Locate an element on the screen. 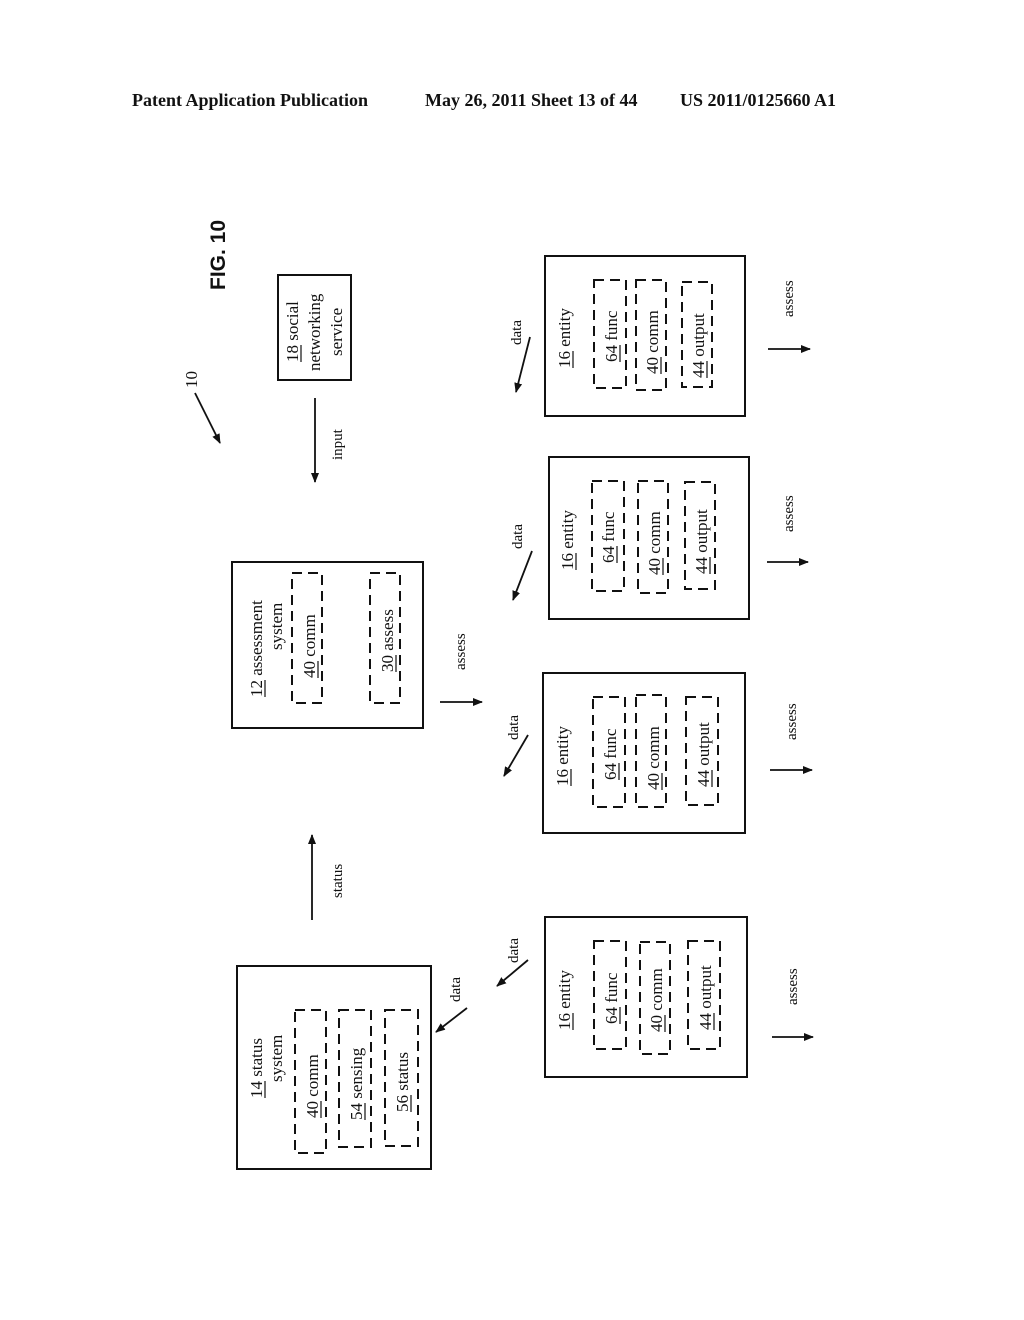 This screenshot has width=1024, height=1320. svg-text: 56 status is located at coordinates (402, 1082).